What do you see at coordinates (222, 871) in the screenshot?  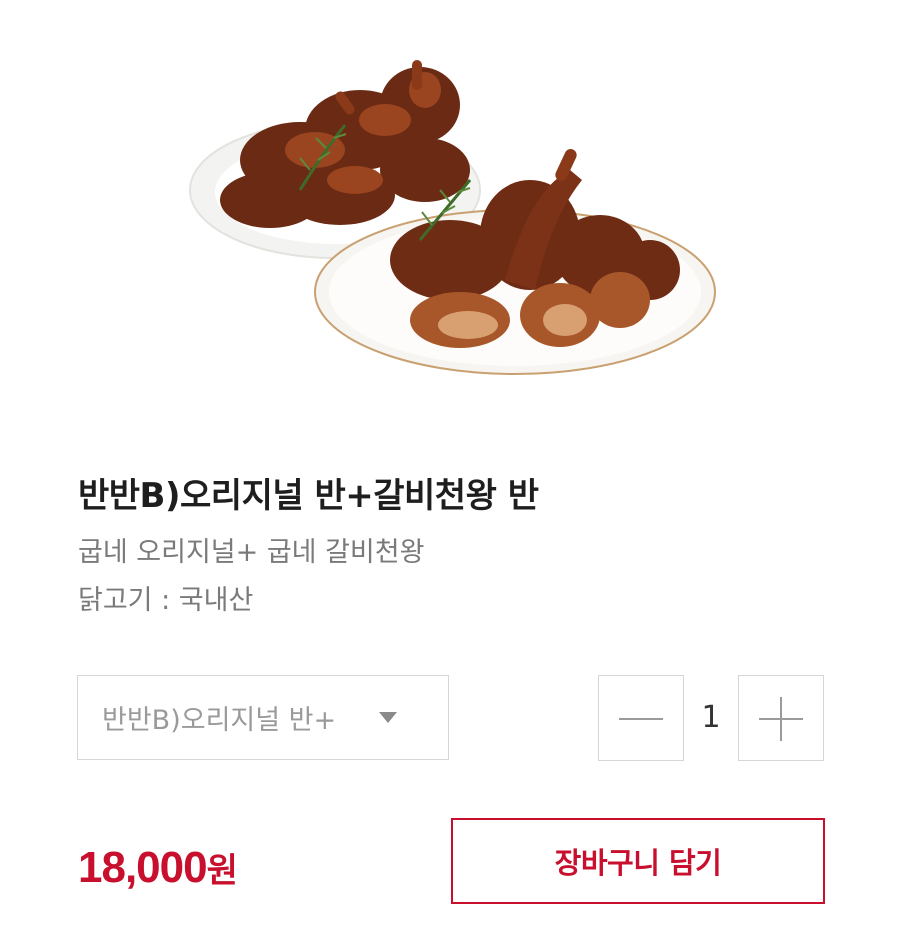 I see `price-unit: 원` at bounding box center [222, 871].